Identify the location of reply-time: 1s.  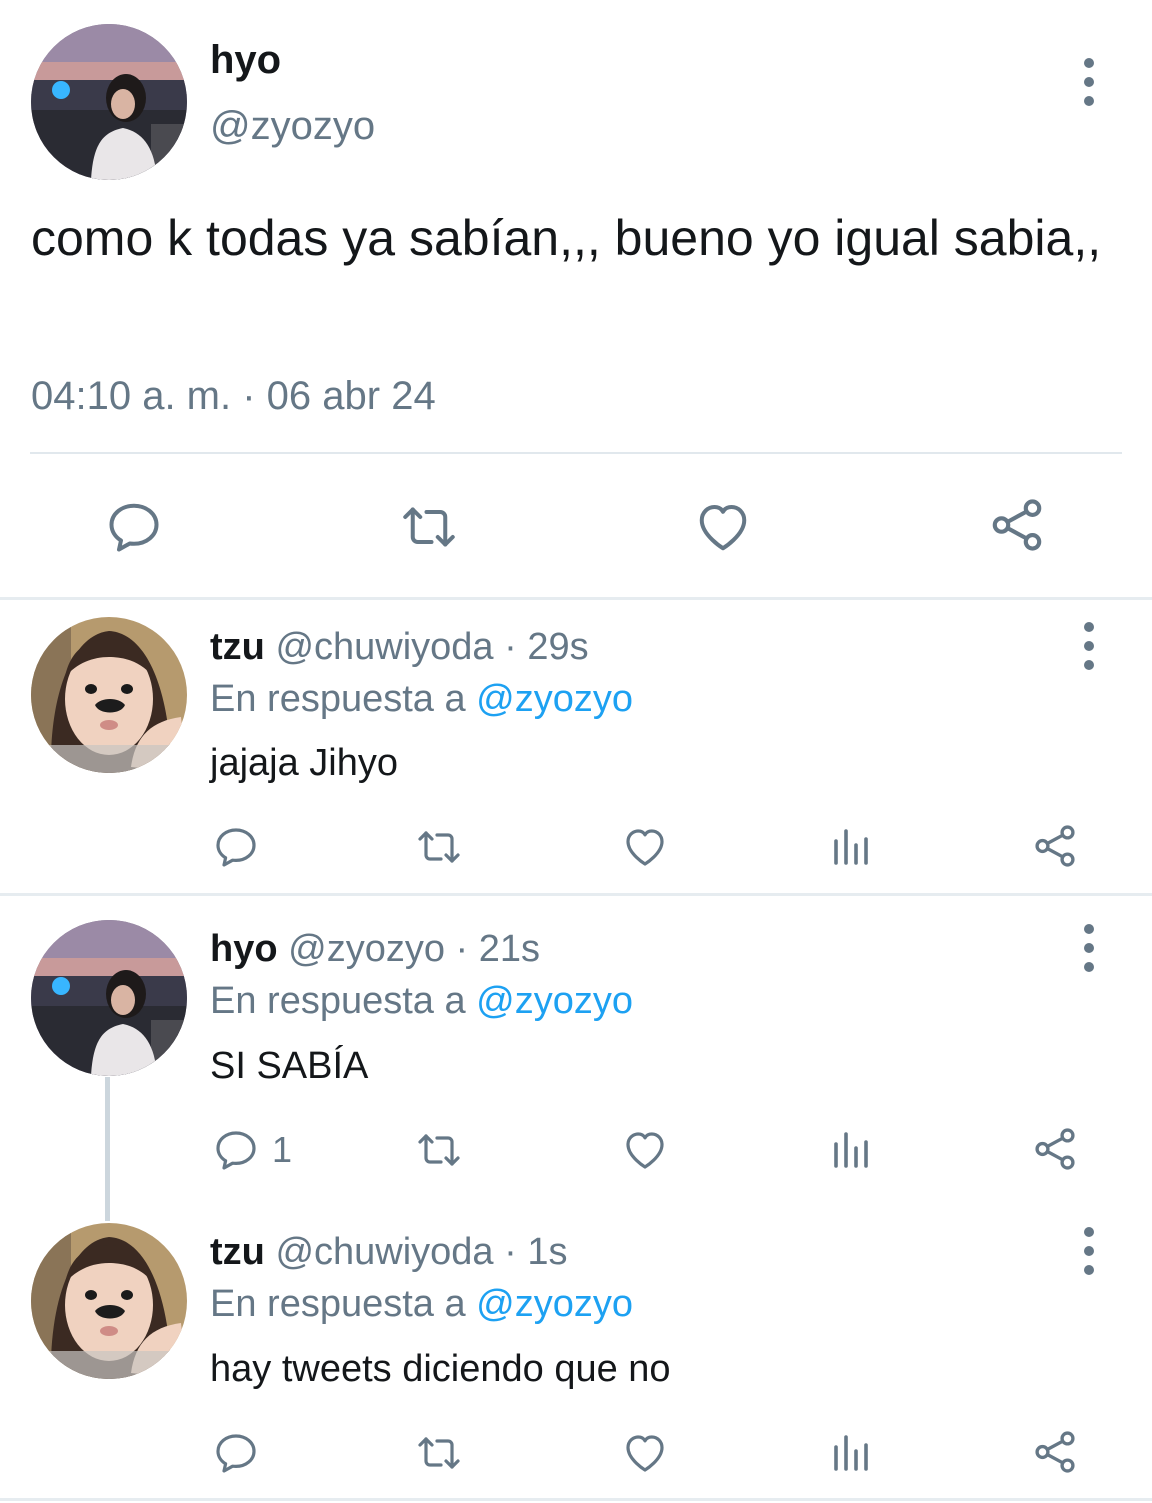
(547, 1252).